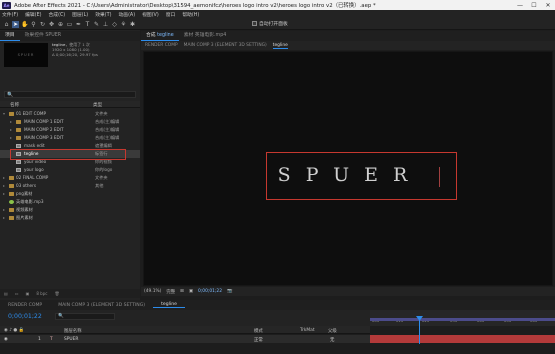 Image resolution: width=555 pixels, height=354 pixels. I want to click on layer-mode-dropdown: 正常, so click(258, 340).